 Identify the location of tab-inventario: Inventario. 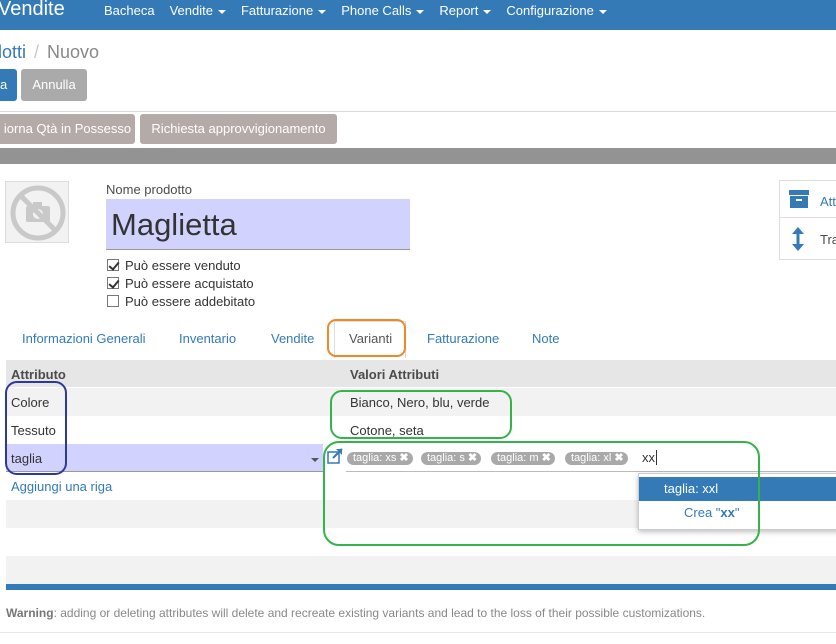
(207, 338).